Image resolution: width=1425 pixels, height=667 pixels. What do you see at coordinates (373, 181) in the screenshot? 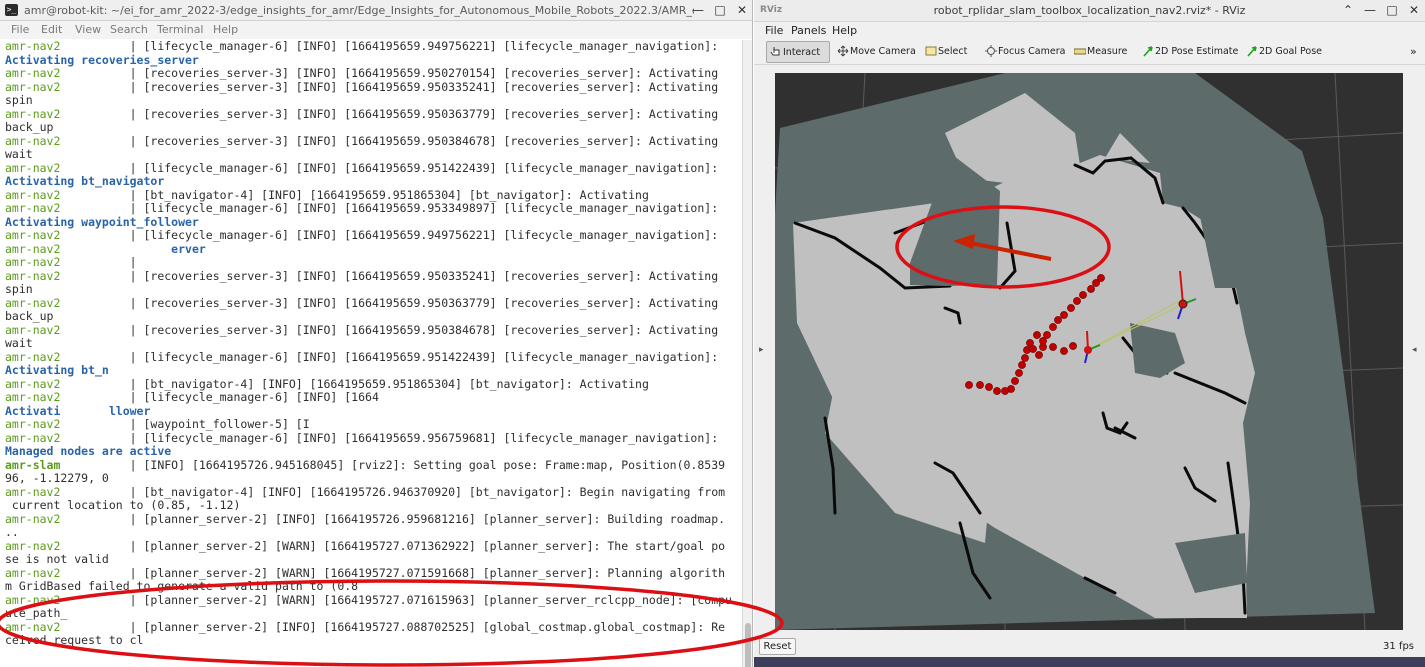
I see `terminal-line: Activating bt_navigator` at bounding box center [373, 181].